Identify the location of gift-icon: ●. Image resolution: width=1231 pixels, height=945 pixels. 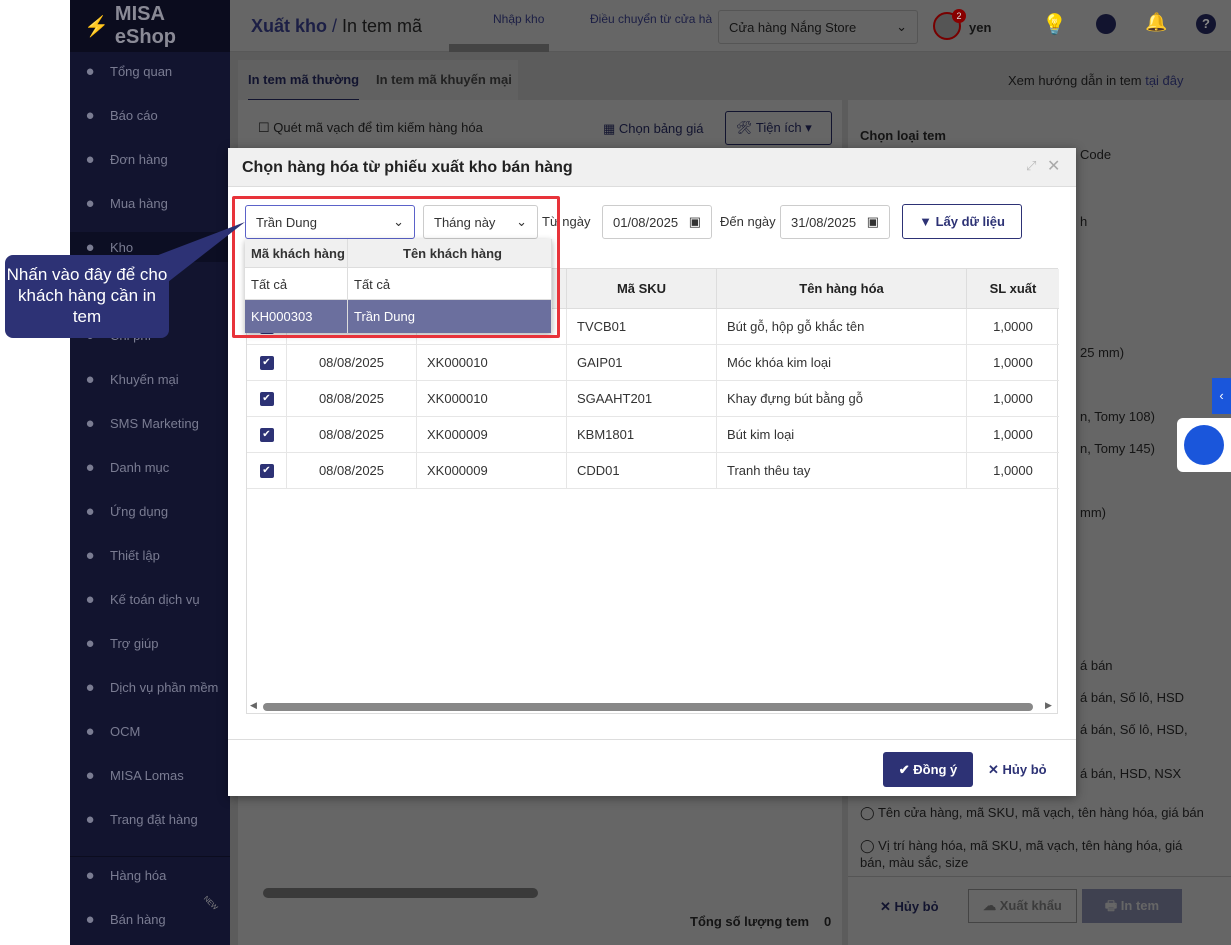
(90, 379).